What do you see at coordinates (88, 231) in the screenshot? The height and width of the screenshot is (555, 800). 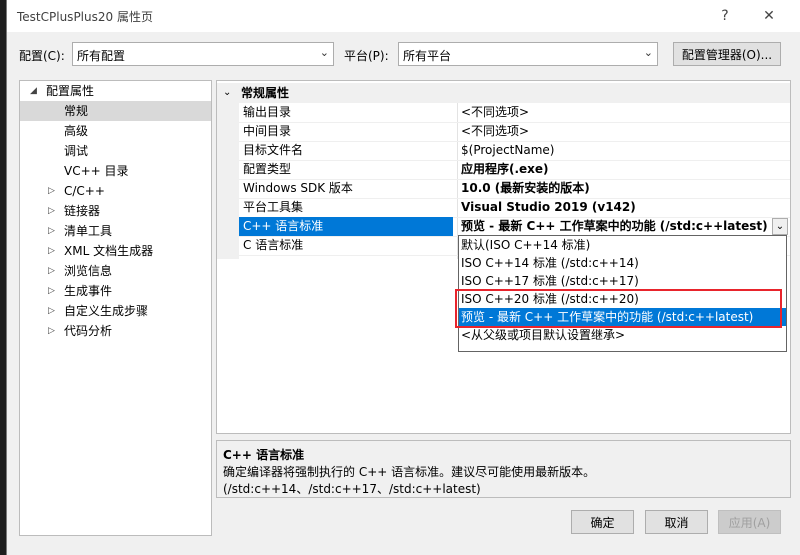 I see `tree-item-label: 清单工具` at bounding box center [88, 231].